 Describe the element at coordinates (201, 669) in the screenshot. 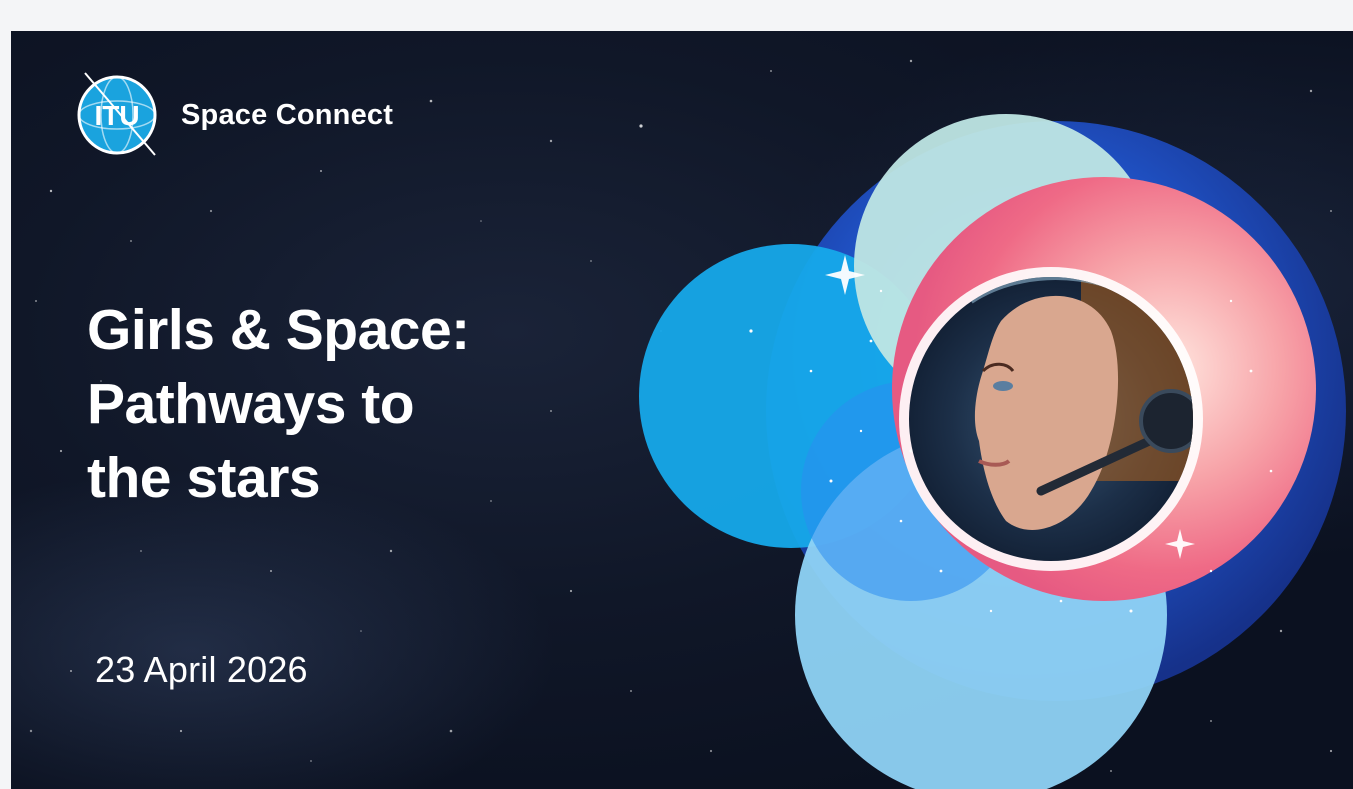

I see `event-date: 23 April 2026` at that location.